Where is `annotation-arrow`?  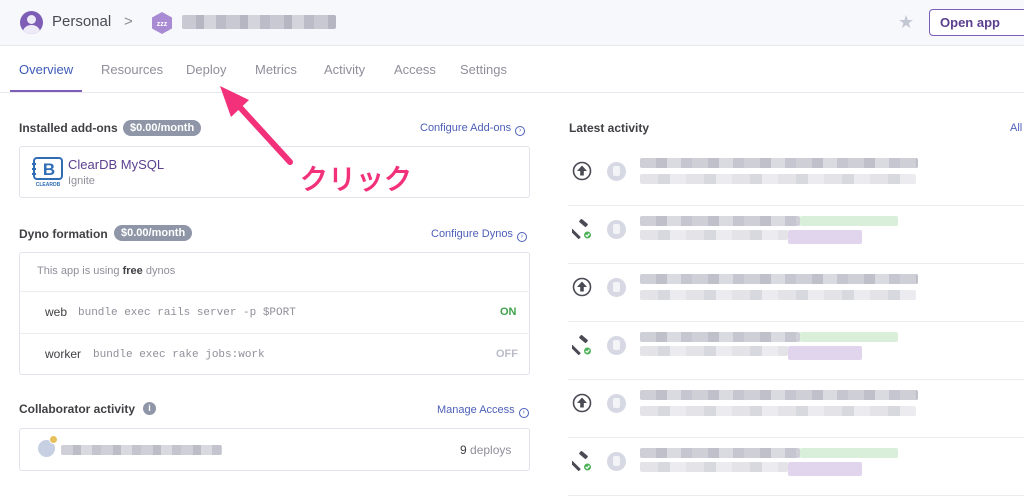
annotation-arrow is located at coordinates (256, 125).